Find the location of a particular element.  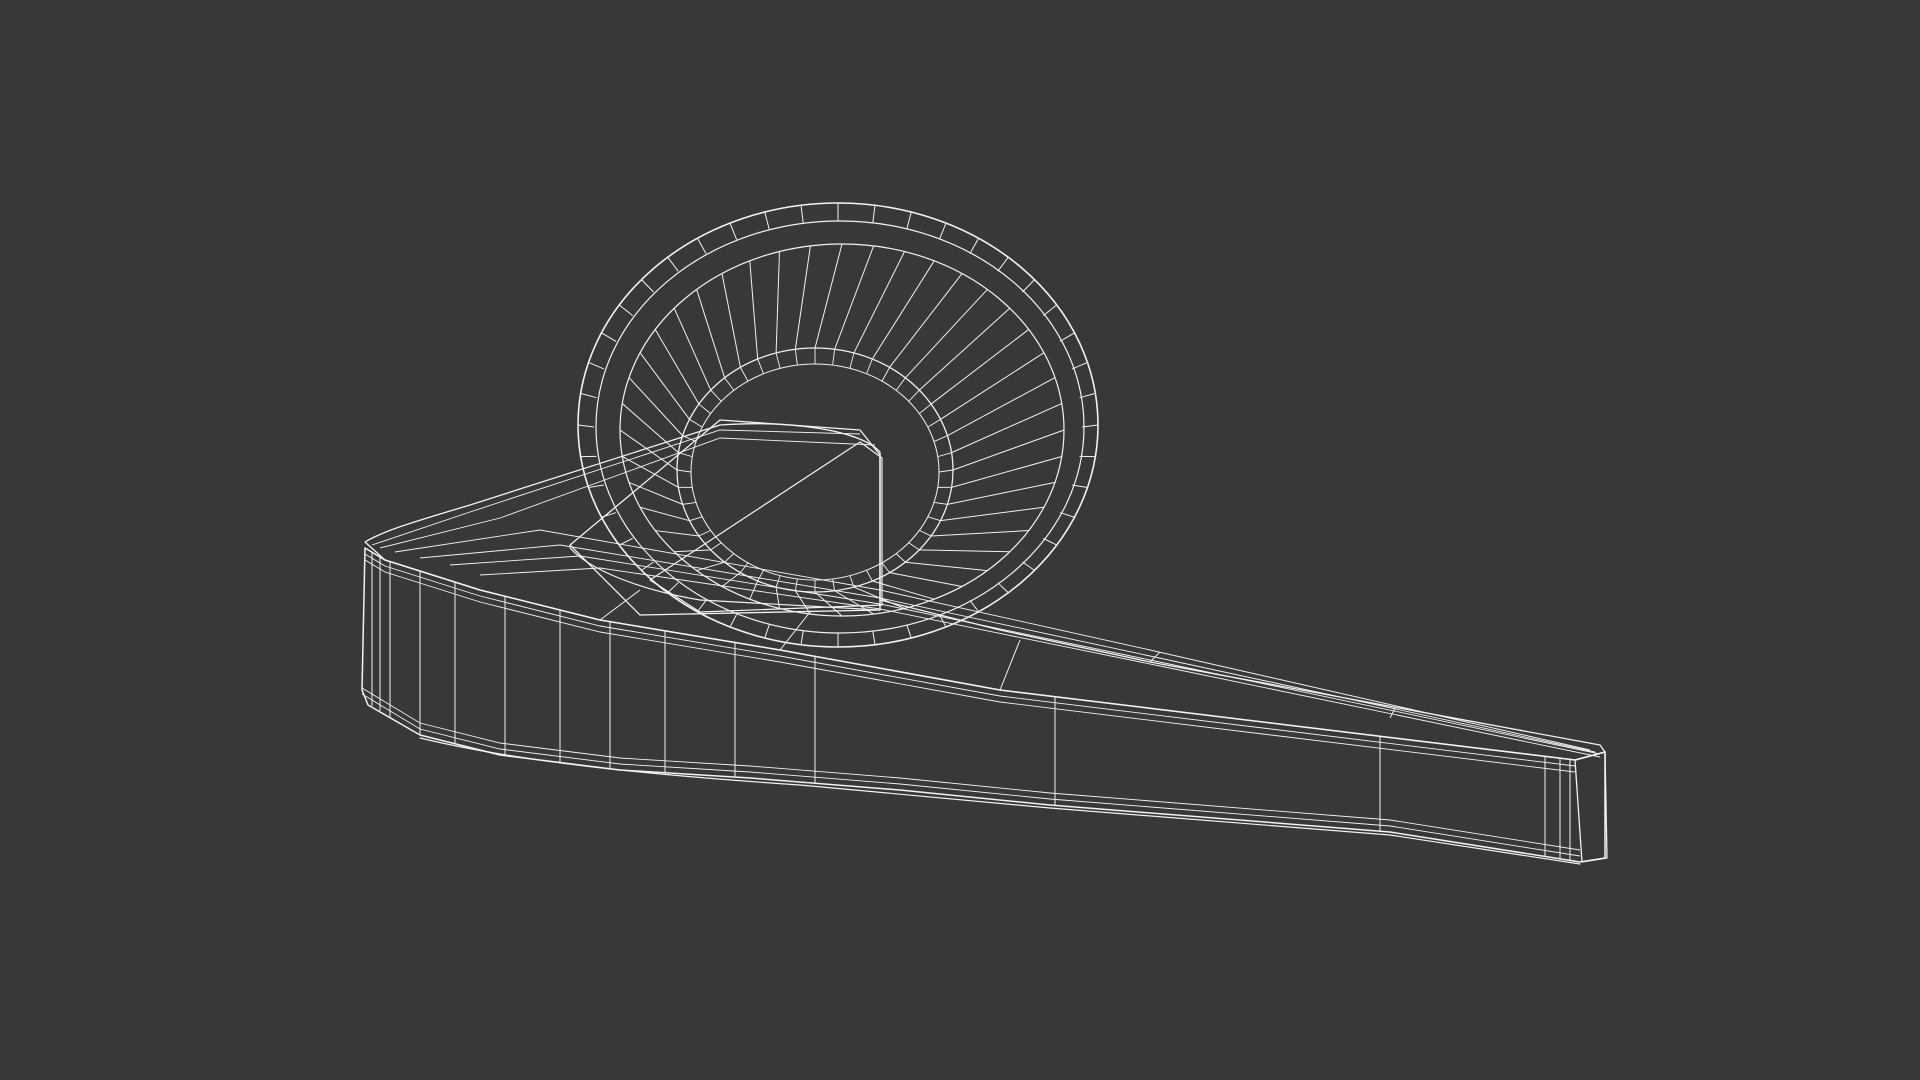

rosette-plate is located at coordinates (838, 425).